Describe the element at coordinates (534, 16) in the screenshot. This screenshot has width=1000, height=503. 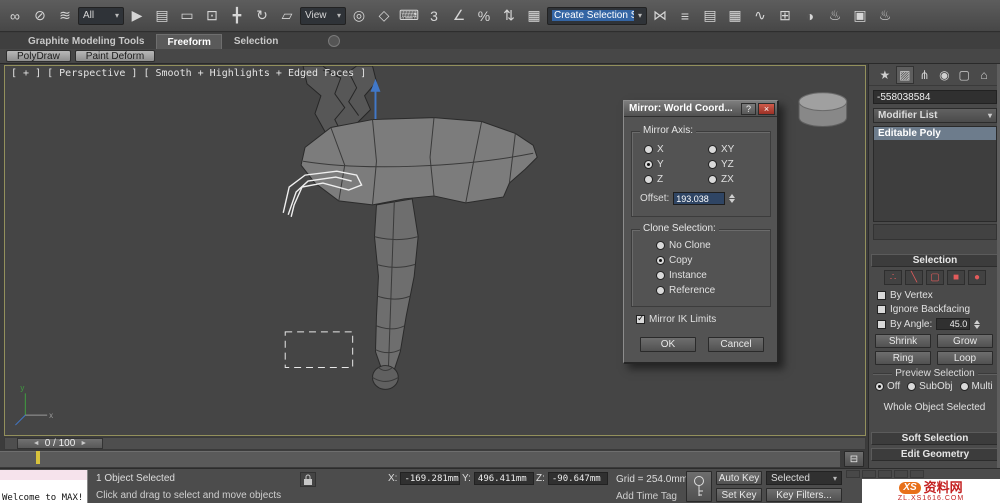
I see `edit-named-selection-sets-icon: ▦` at that location.